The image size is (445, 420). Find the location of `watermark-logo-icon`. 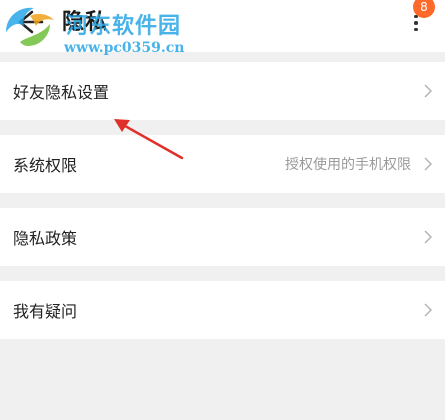

watermark-logo-icon is located at coordinates (30, 26).